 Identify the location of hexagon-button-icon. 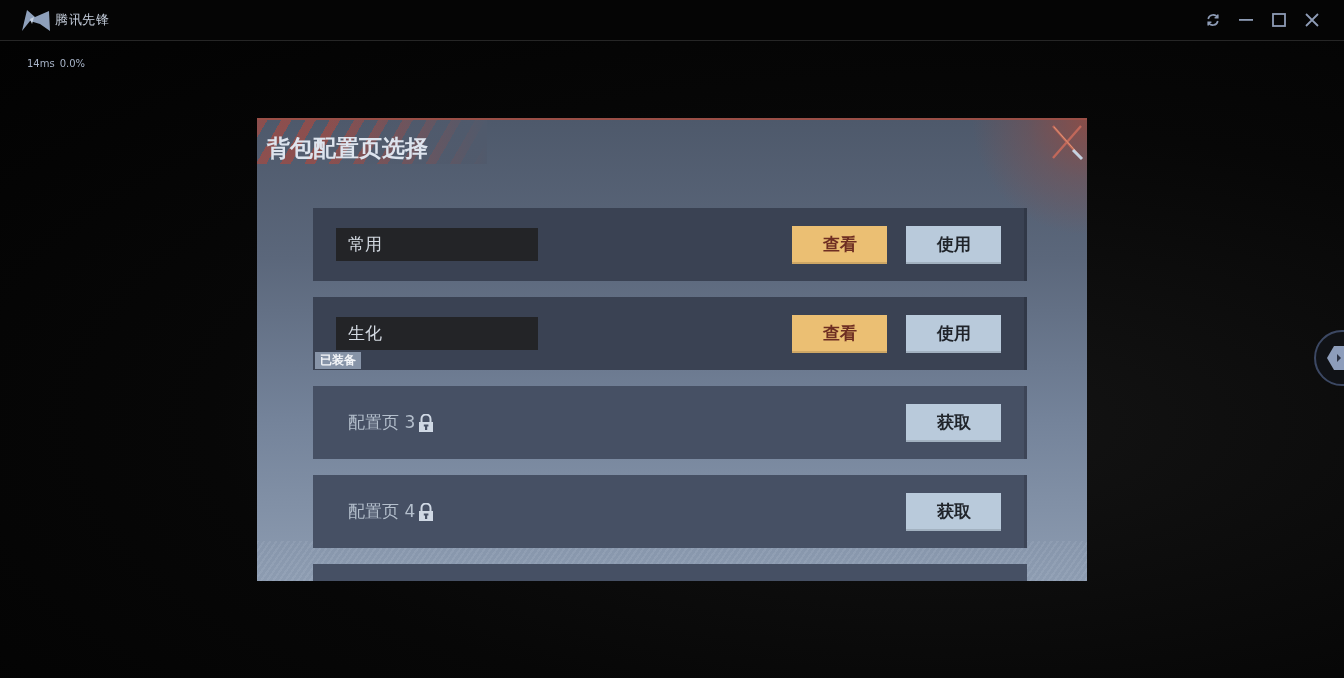
(1328, 358).